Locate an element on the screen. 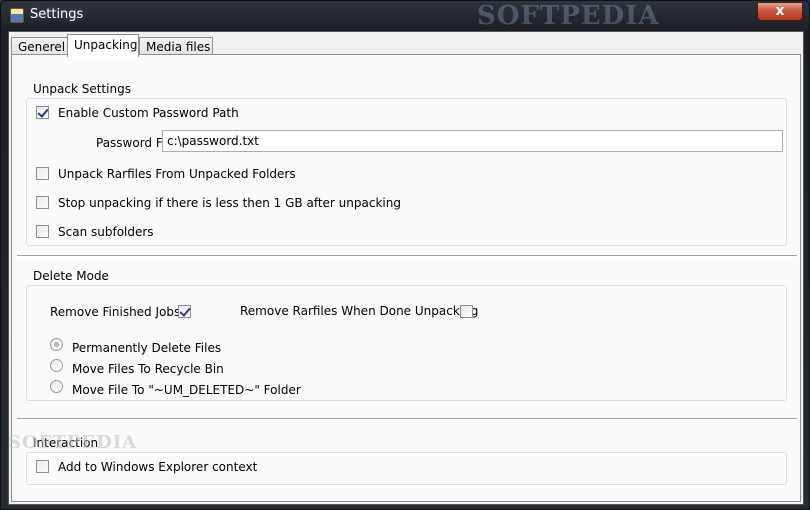 The width and height of the screenshot is (810, 510). tab-unpacking: Unpacking is located at coordinates (103, 45).